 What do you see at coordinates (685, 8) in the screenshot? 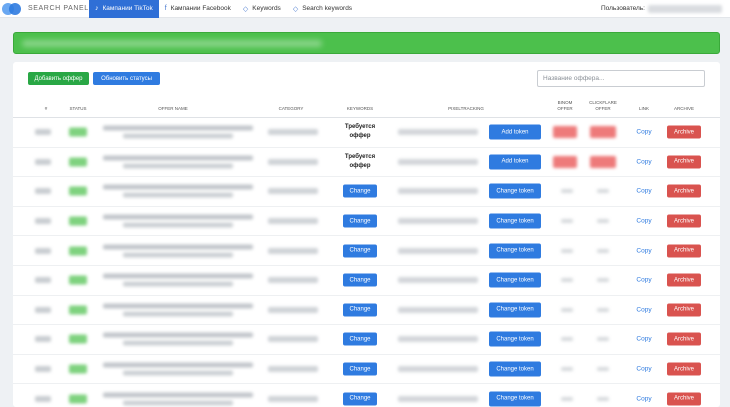
I see `user-name-redacted` at bounding box center [685, 8].